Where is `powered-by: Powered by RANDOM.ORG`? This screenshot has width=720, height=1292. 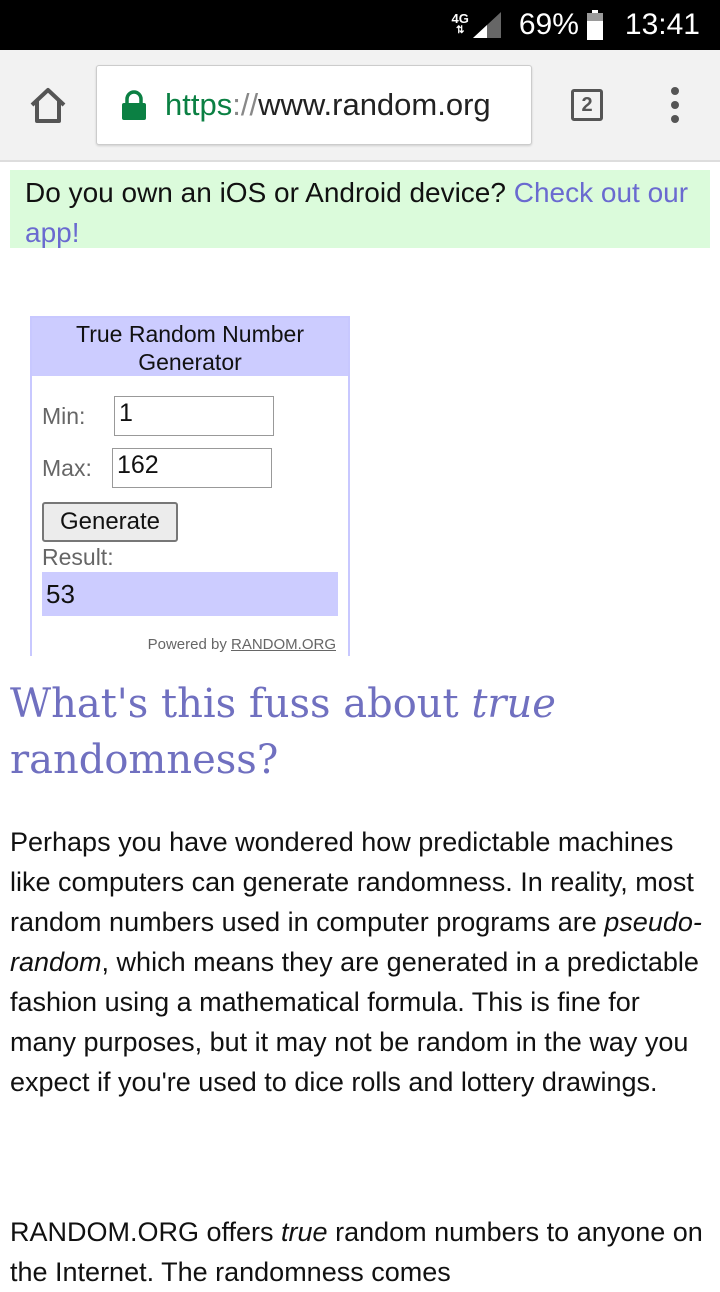
powered-by: Powered by RANDOM.ORG is located at coordinates (242, 644).